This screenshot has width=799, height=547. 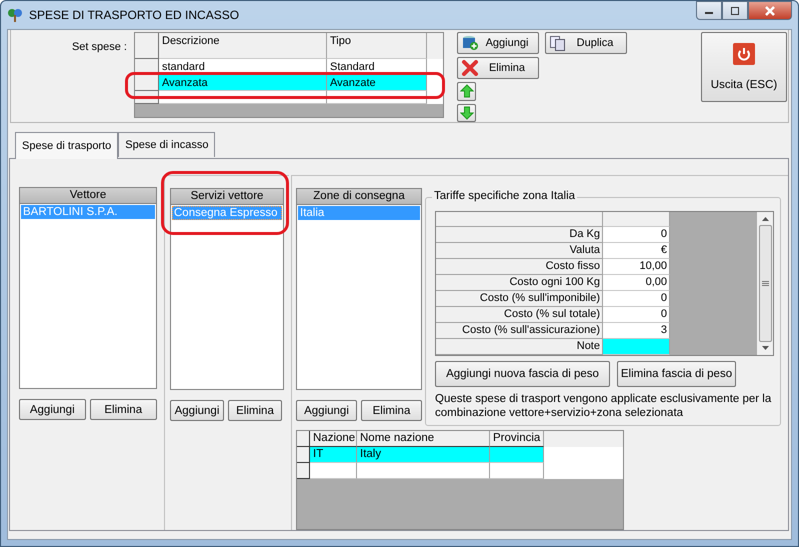 What do you see at coordinates (15, 15) in the screenshot?
I see `tree-icon` at bounding box center [15, 15].